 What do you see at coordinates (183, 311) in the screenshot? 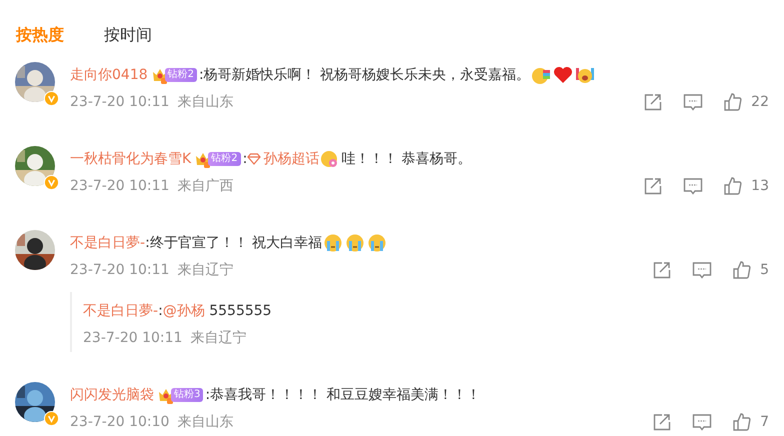
I see `mention-link: @孙杨` at bounding box center [183, 311].